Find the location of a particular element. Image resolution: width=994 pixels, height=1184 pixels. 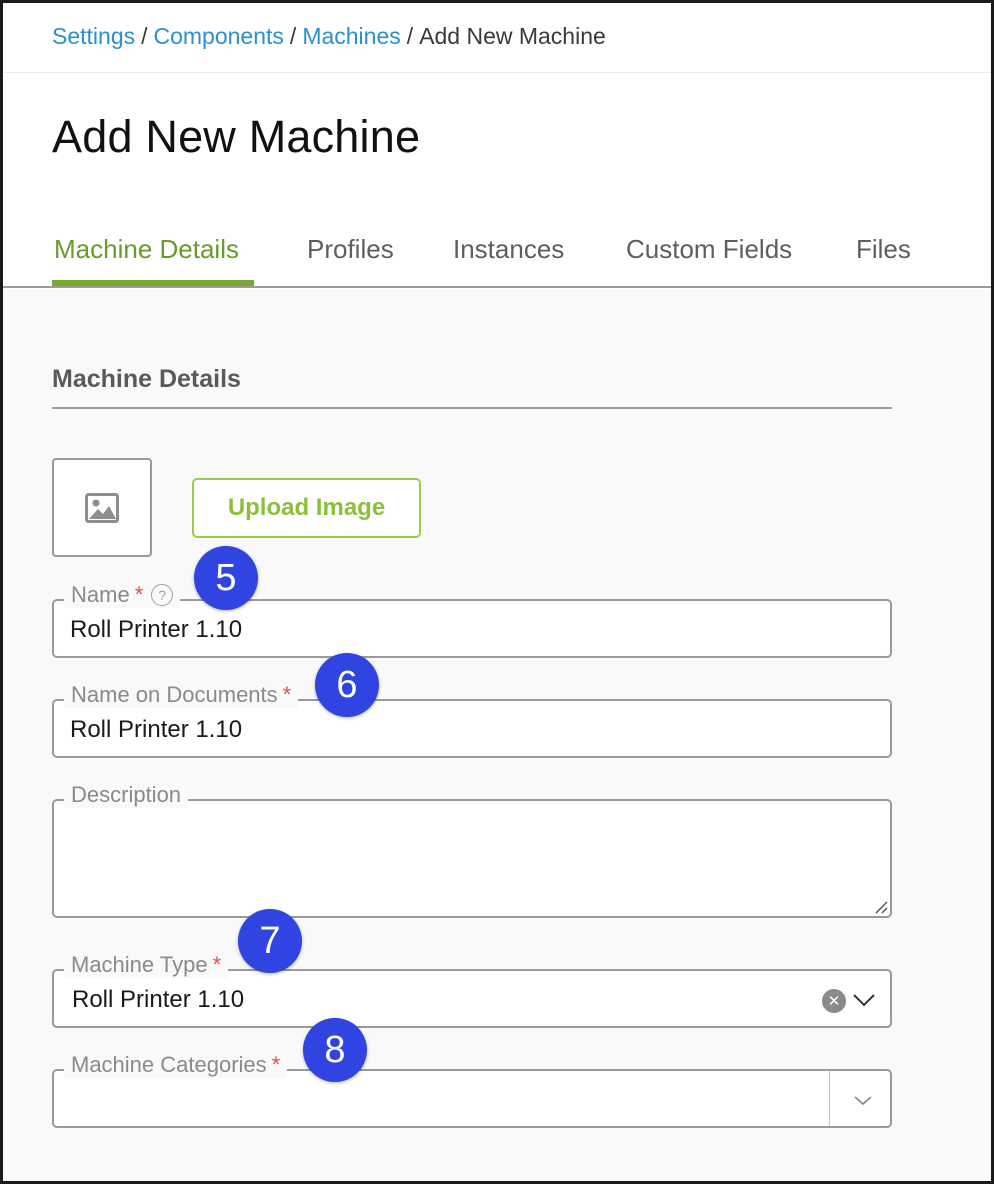

name-on-documents-field-label: Name on Documents * is located at coordinates (181, 695).